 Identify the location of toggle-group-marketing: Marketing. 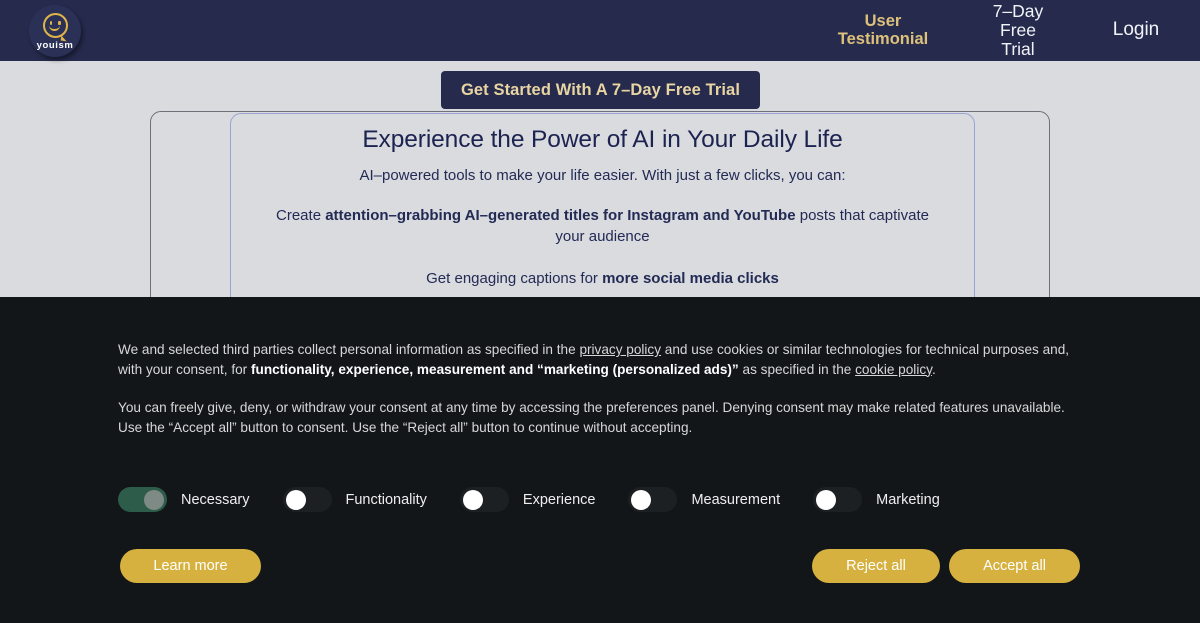
(876, 499).